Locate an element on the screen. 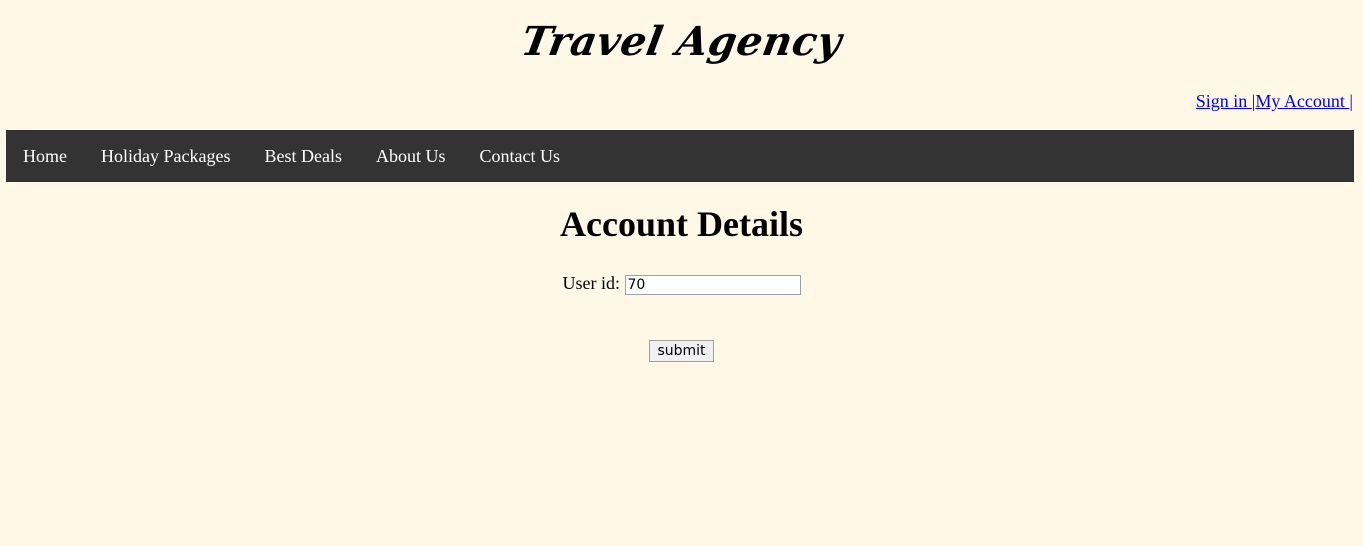 The height and width of the screenshot is (546, 1363). nav-item-holiday-packages: Holiday Packages is located at coordinates (165, 156).